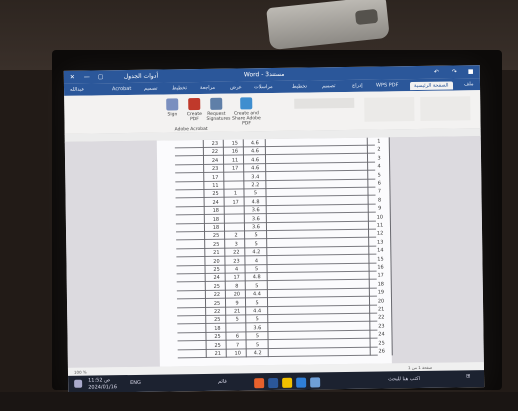 This screenshot has height=411, width=518. I want to click on table-cell-b: 21, so click(237, 311).